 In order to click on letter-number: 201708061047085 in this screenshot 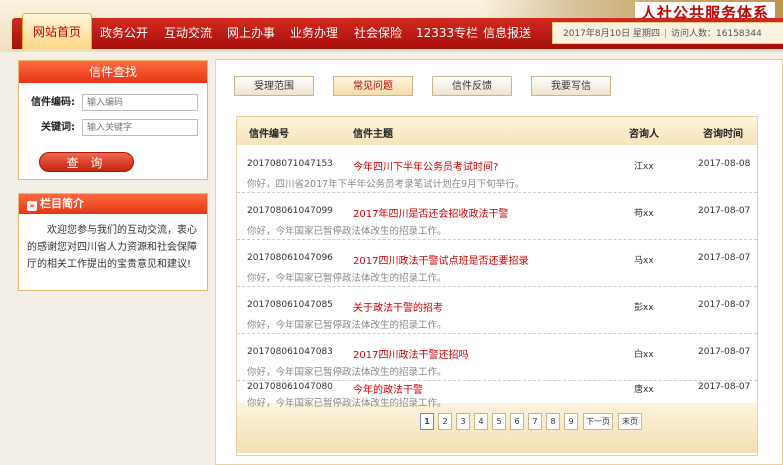, I will do `click(290, 305)`.